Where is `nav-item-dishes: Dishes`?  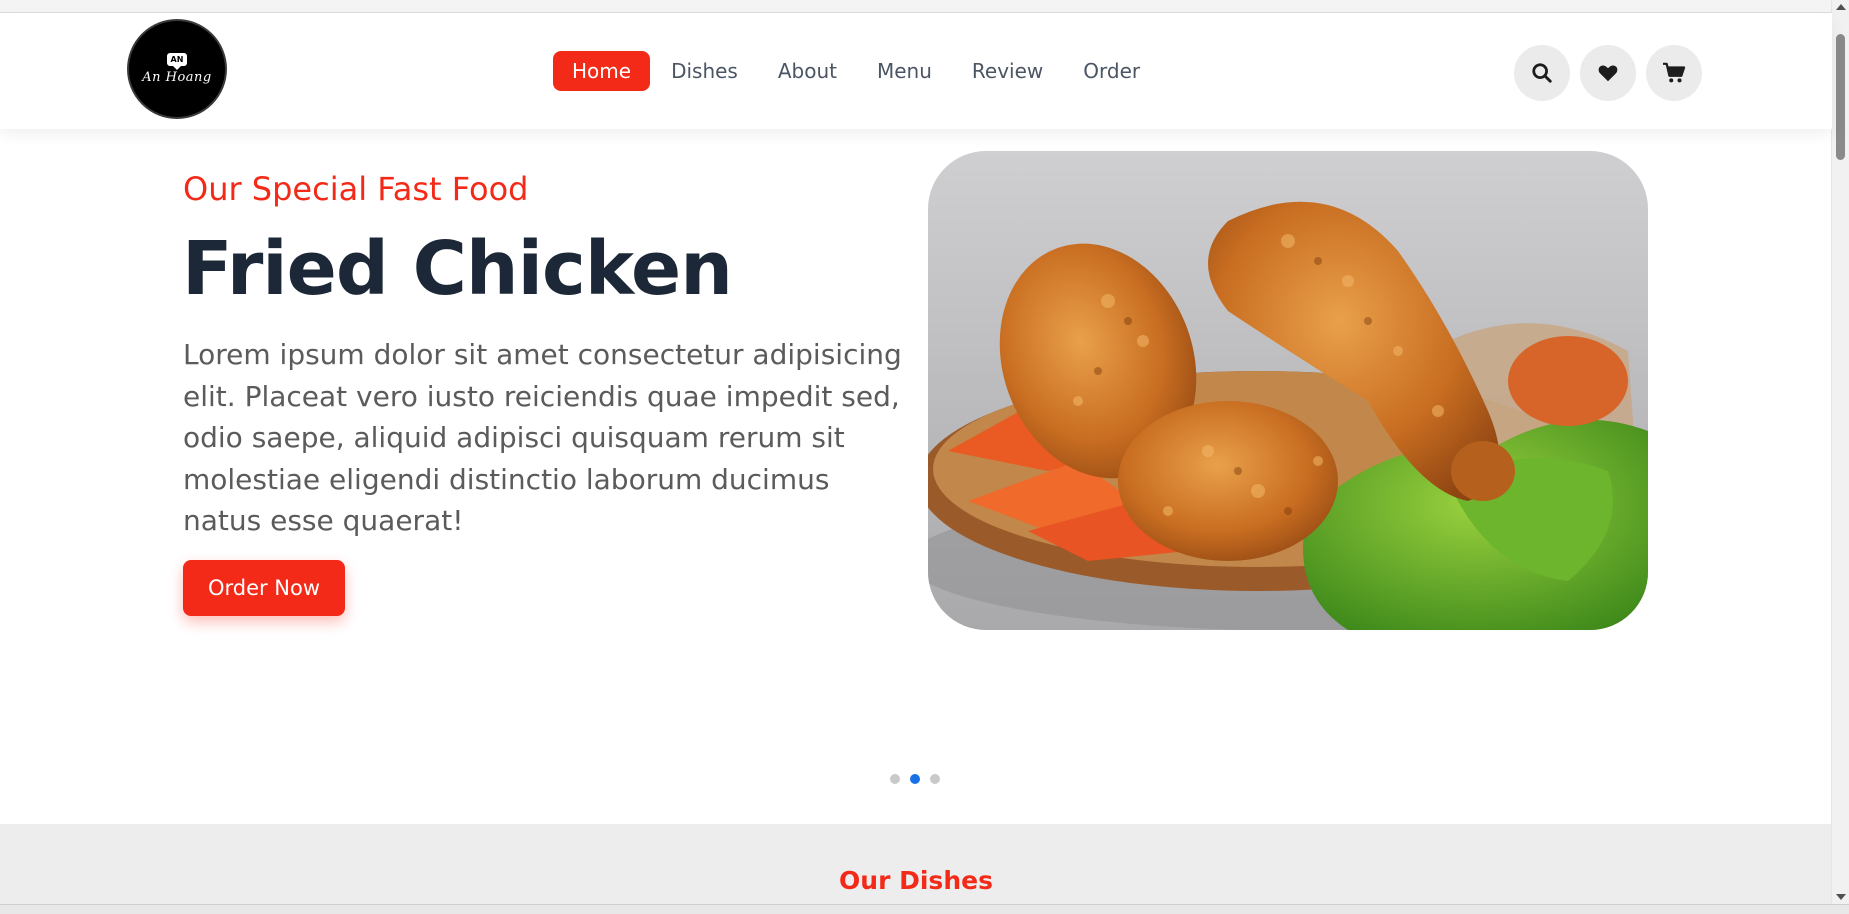 nav-item-dishes: Dishes is located at coordinates (704, 71).